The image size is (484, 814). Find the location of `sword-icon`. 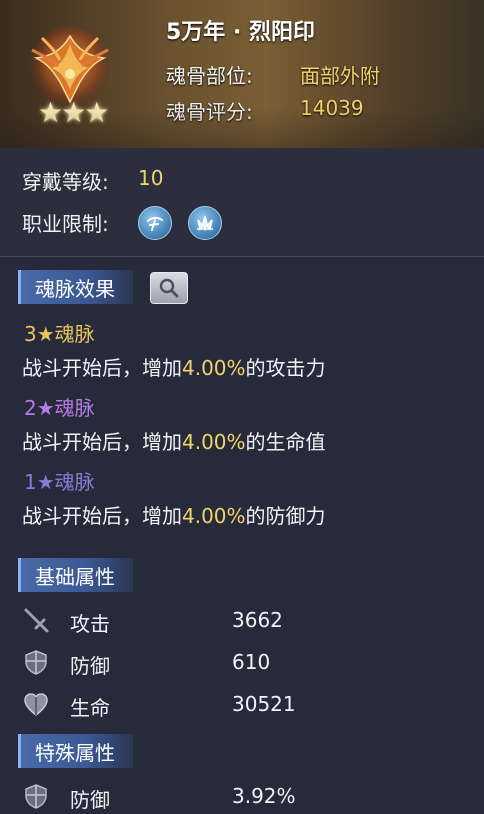

sword-icon is located at coordinates (36, 620).